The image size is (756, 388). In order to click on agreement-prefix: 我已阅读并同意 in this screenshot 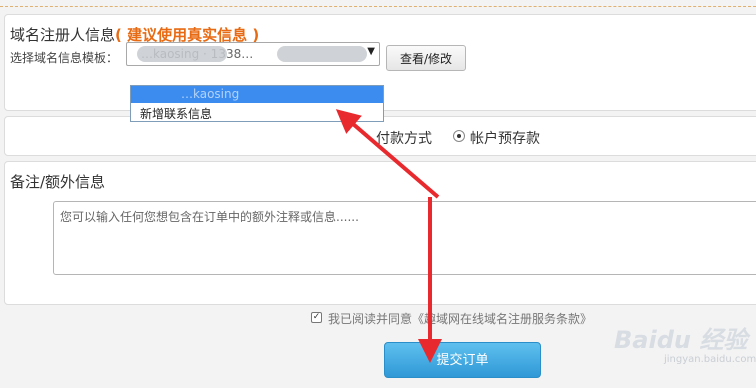, I will do `click(370, 319)`.